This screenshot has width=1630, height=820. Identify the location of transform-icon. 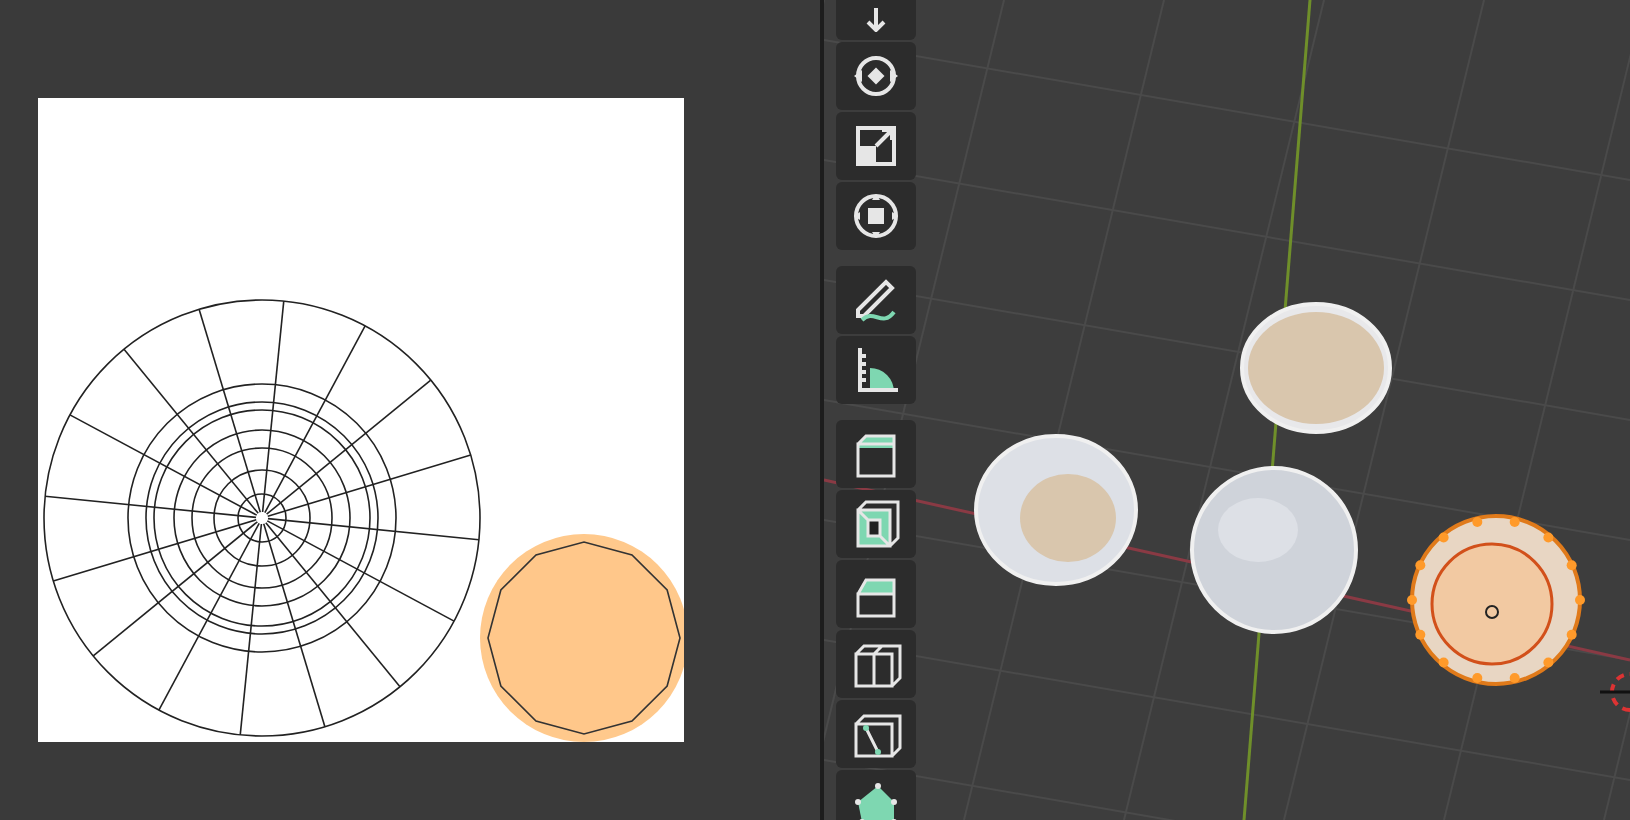
(876, 216).